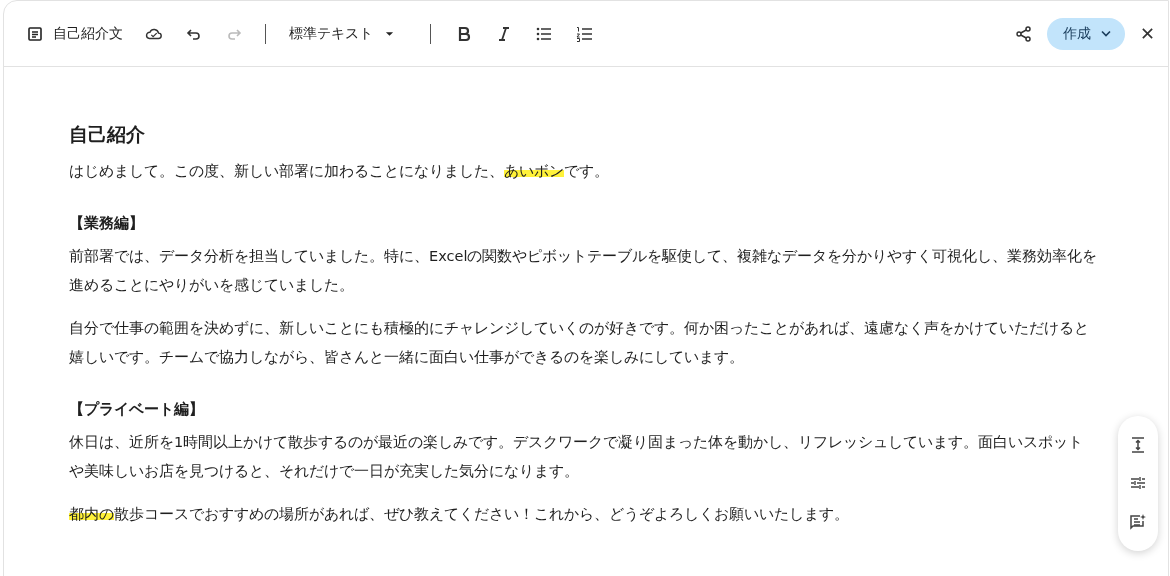 Image resolution: width=1170 pixels, height=576 pixels. Describe the element at coordinates (1086, 33) in the screenshot. I see `create-button: 作成` at that location.